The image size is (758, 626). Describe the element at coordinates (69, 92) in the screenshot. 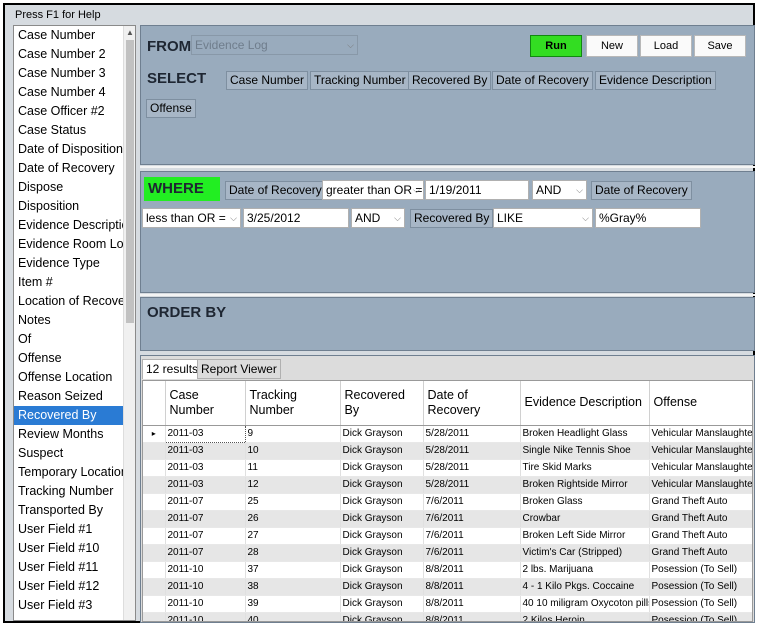

I see `field-list-item: Case Number 4` at that location.